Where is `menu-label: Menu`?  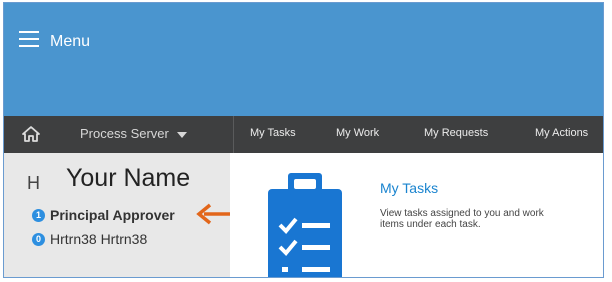
menu-label: Menu is located at coordinates (70, 42).